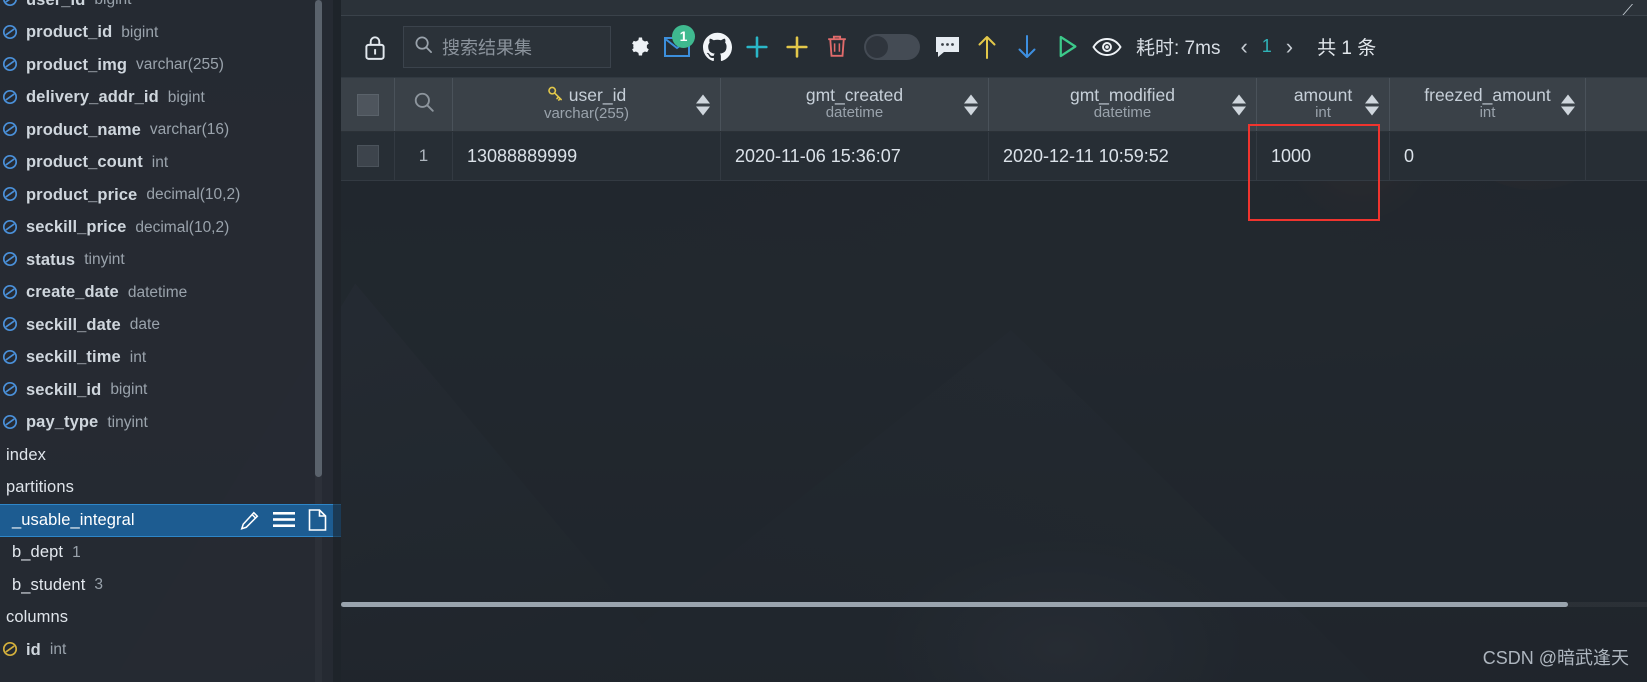 This screenshot has height=682, width=1647. I want to click on cell-freezed-amount: 0, so click(1488, 156).